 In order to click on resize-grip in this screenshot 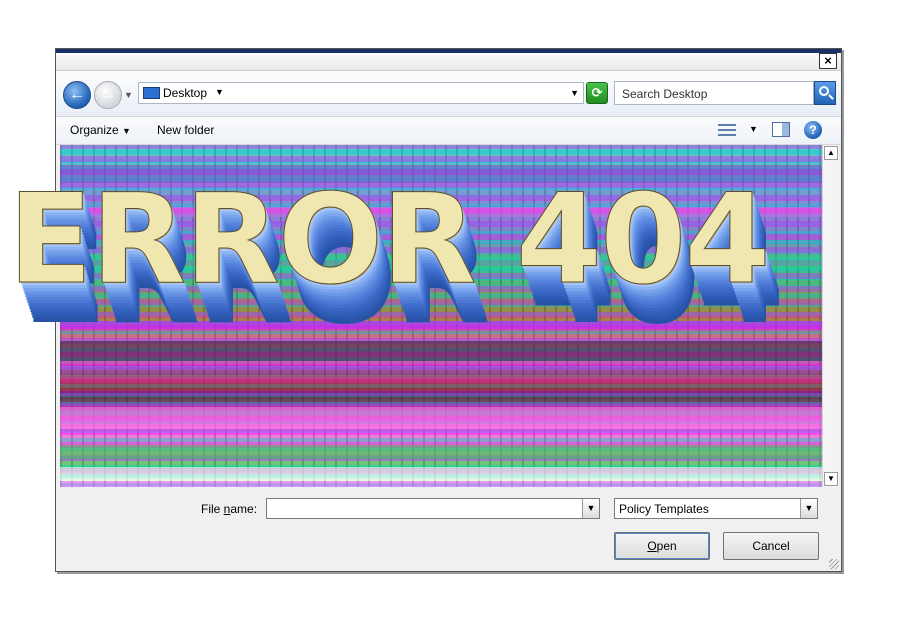, I will do `click(834, 564)`.